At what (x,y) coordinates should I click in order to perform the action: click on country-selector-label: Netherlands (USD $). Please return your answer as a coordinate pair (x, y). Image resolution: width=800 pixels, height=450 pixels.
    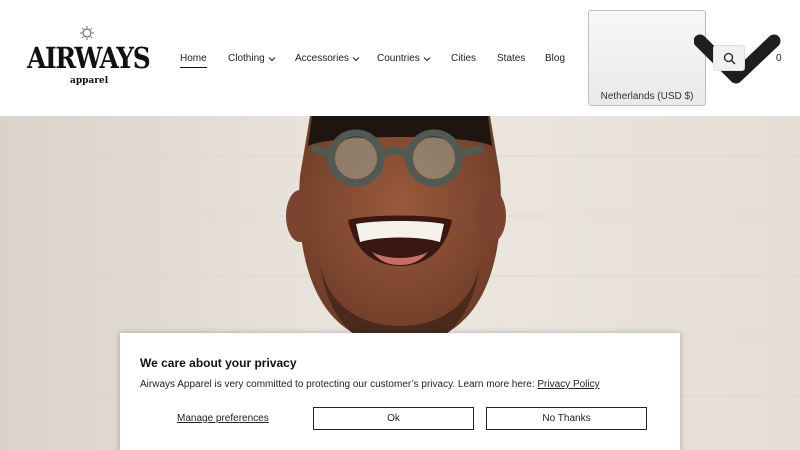
    Looking at the image, I should click on (647, 96).